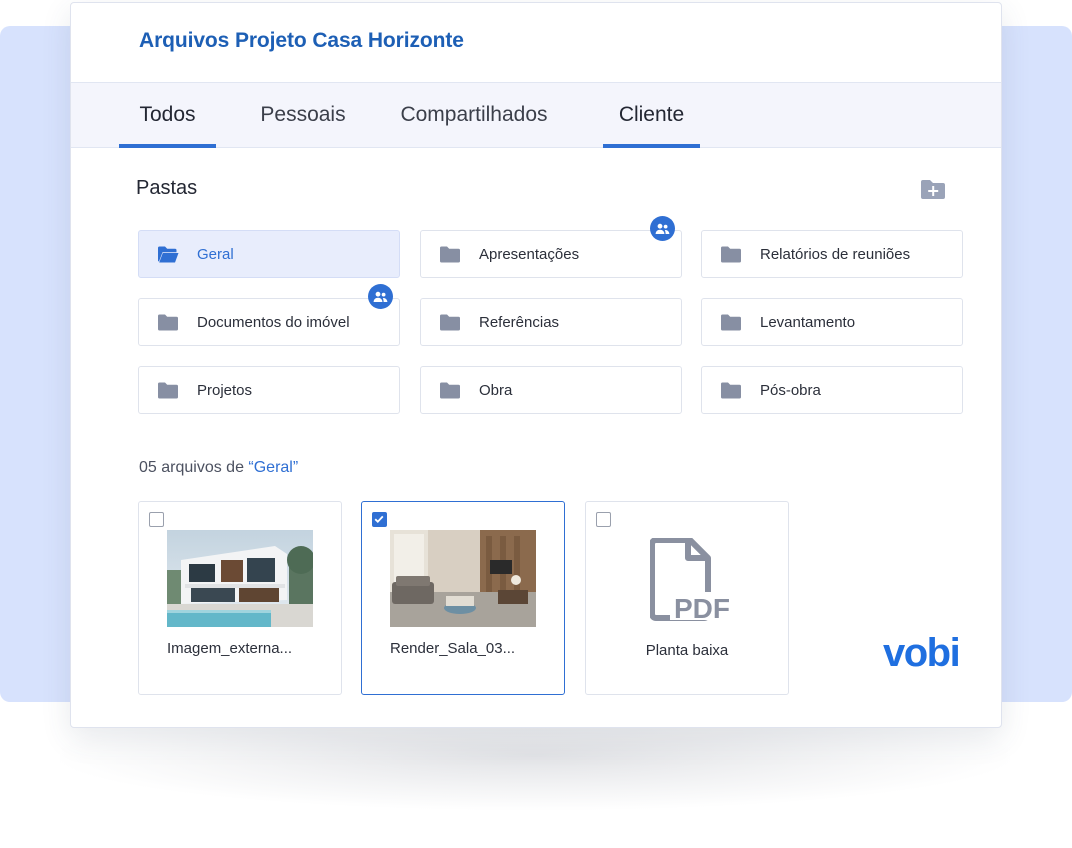 This screenshot has width=1072, height=848. I want to click on folder-item-projetos: Projetos, so click(269, 390).